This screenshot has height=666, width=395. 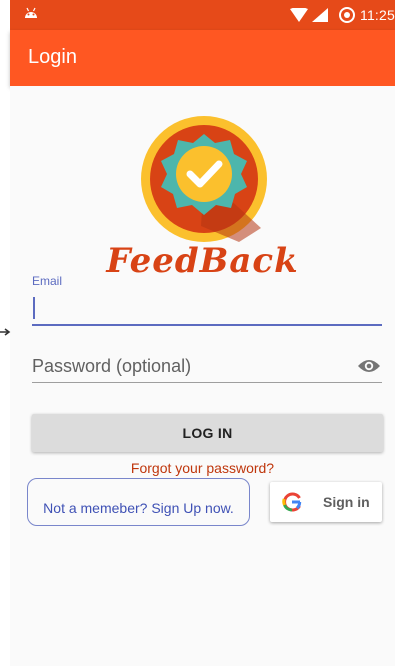 I want to click on password-field, so click(x=207, y=366).